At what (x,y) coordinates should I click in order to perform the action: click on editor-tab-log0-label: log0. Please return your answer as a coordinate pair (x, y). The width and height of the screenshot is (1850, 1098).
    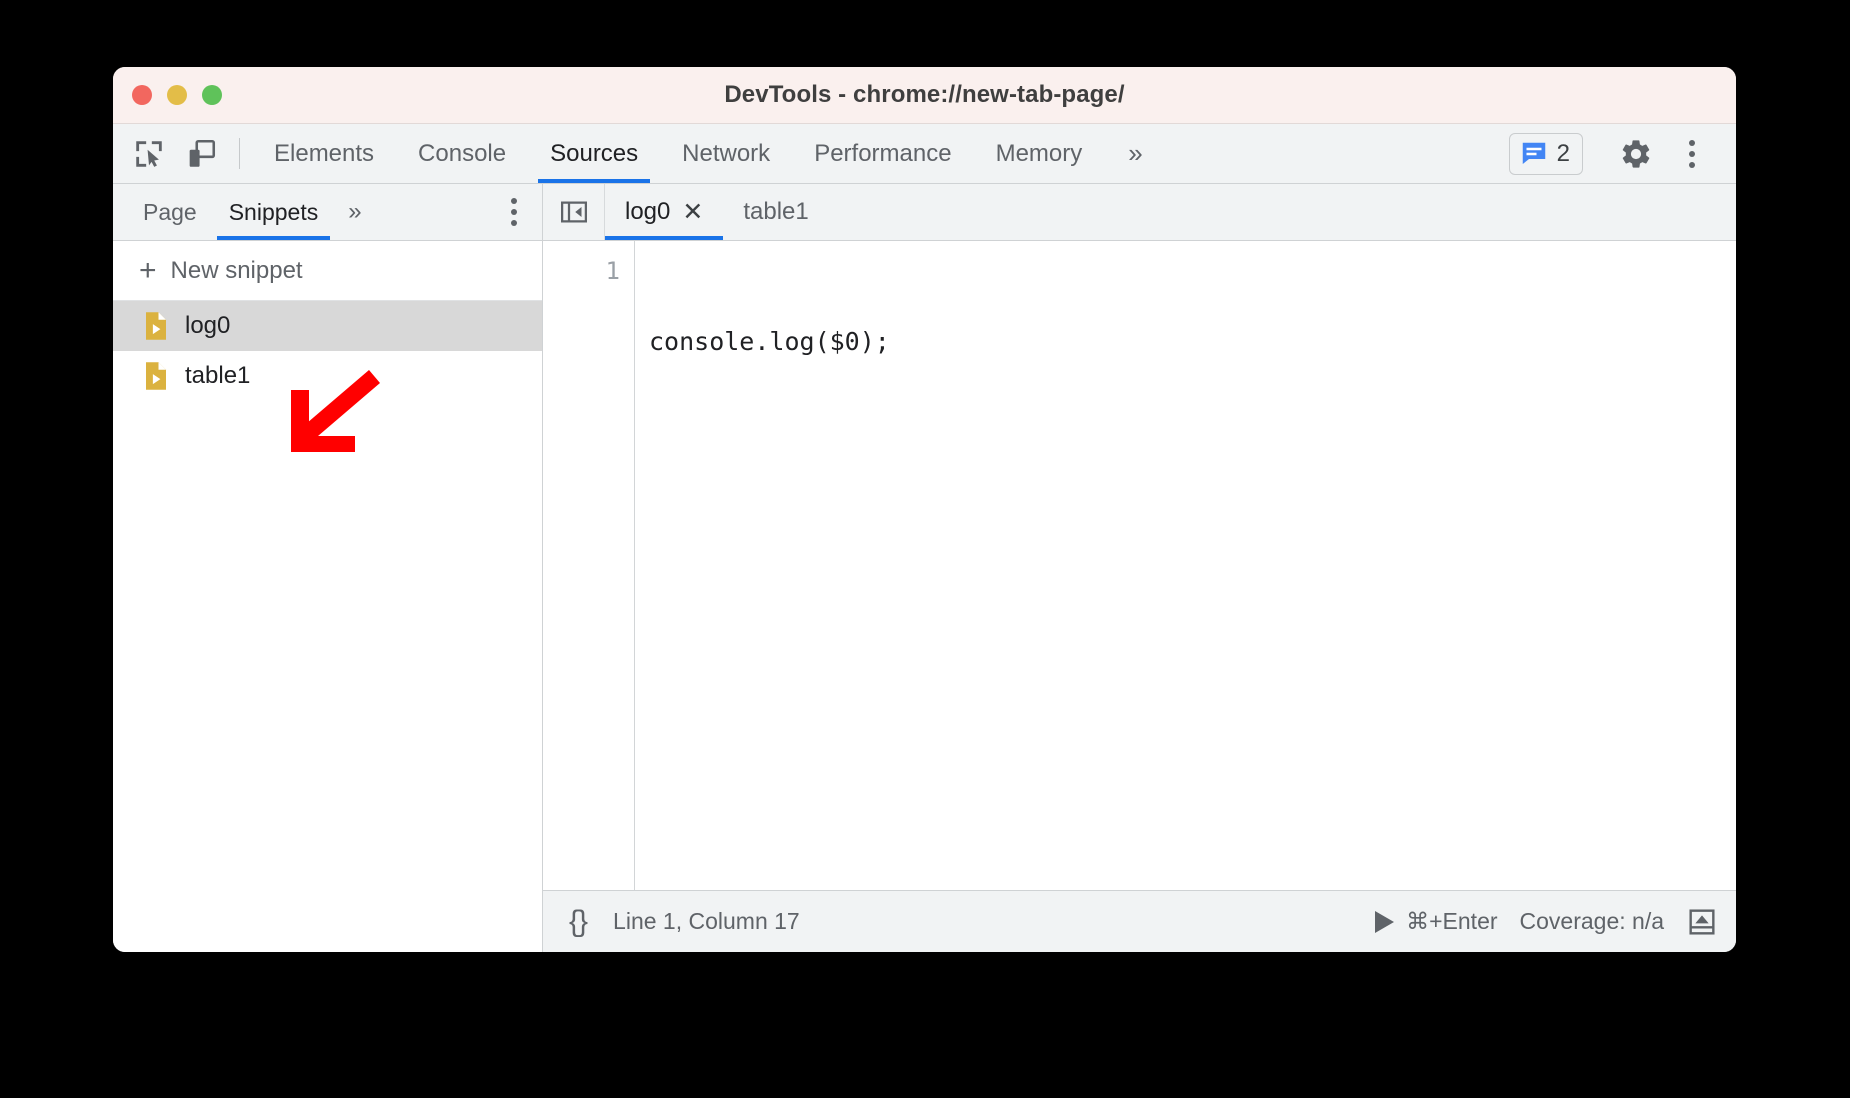
    Looking at the image, I should click on (648, 211).